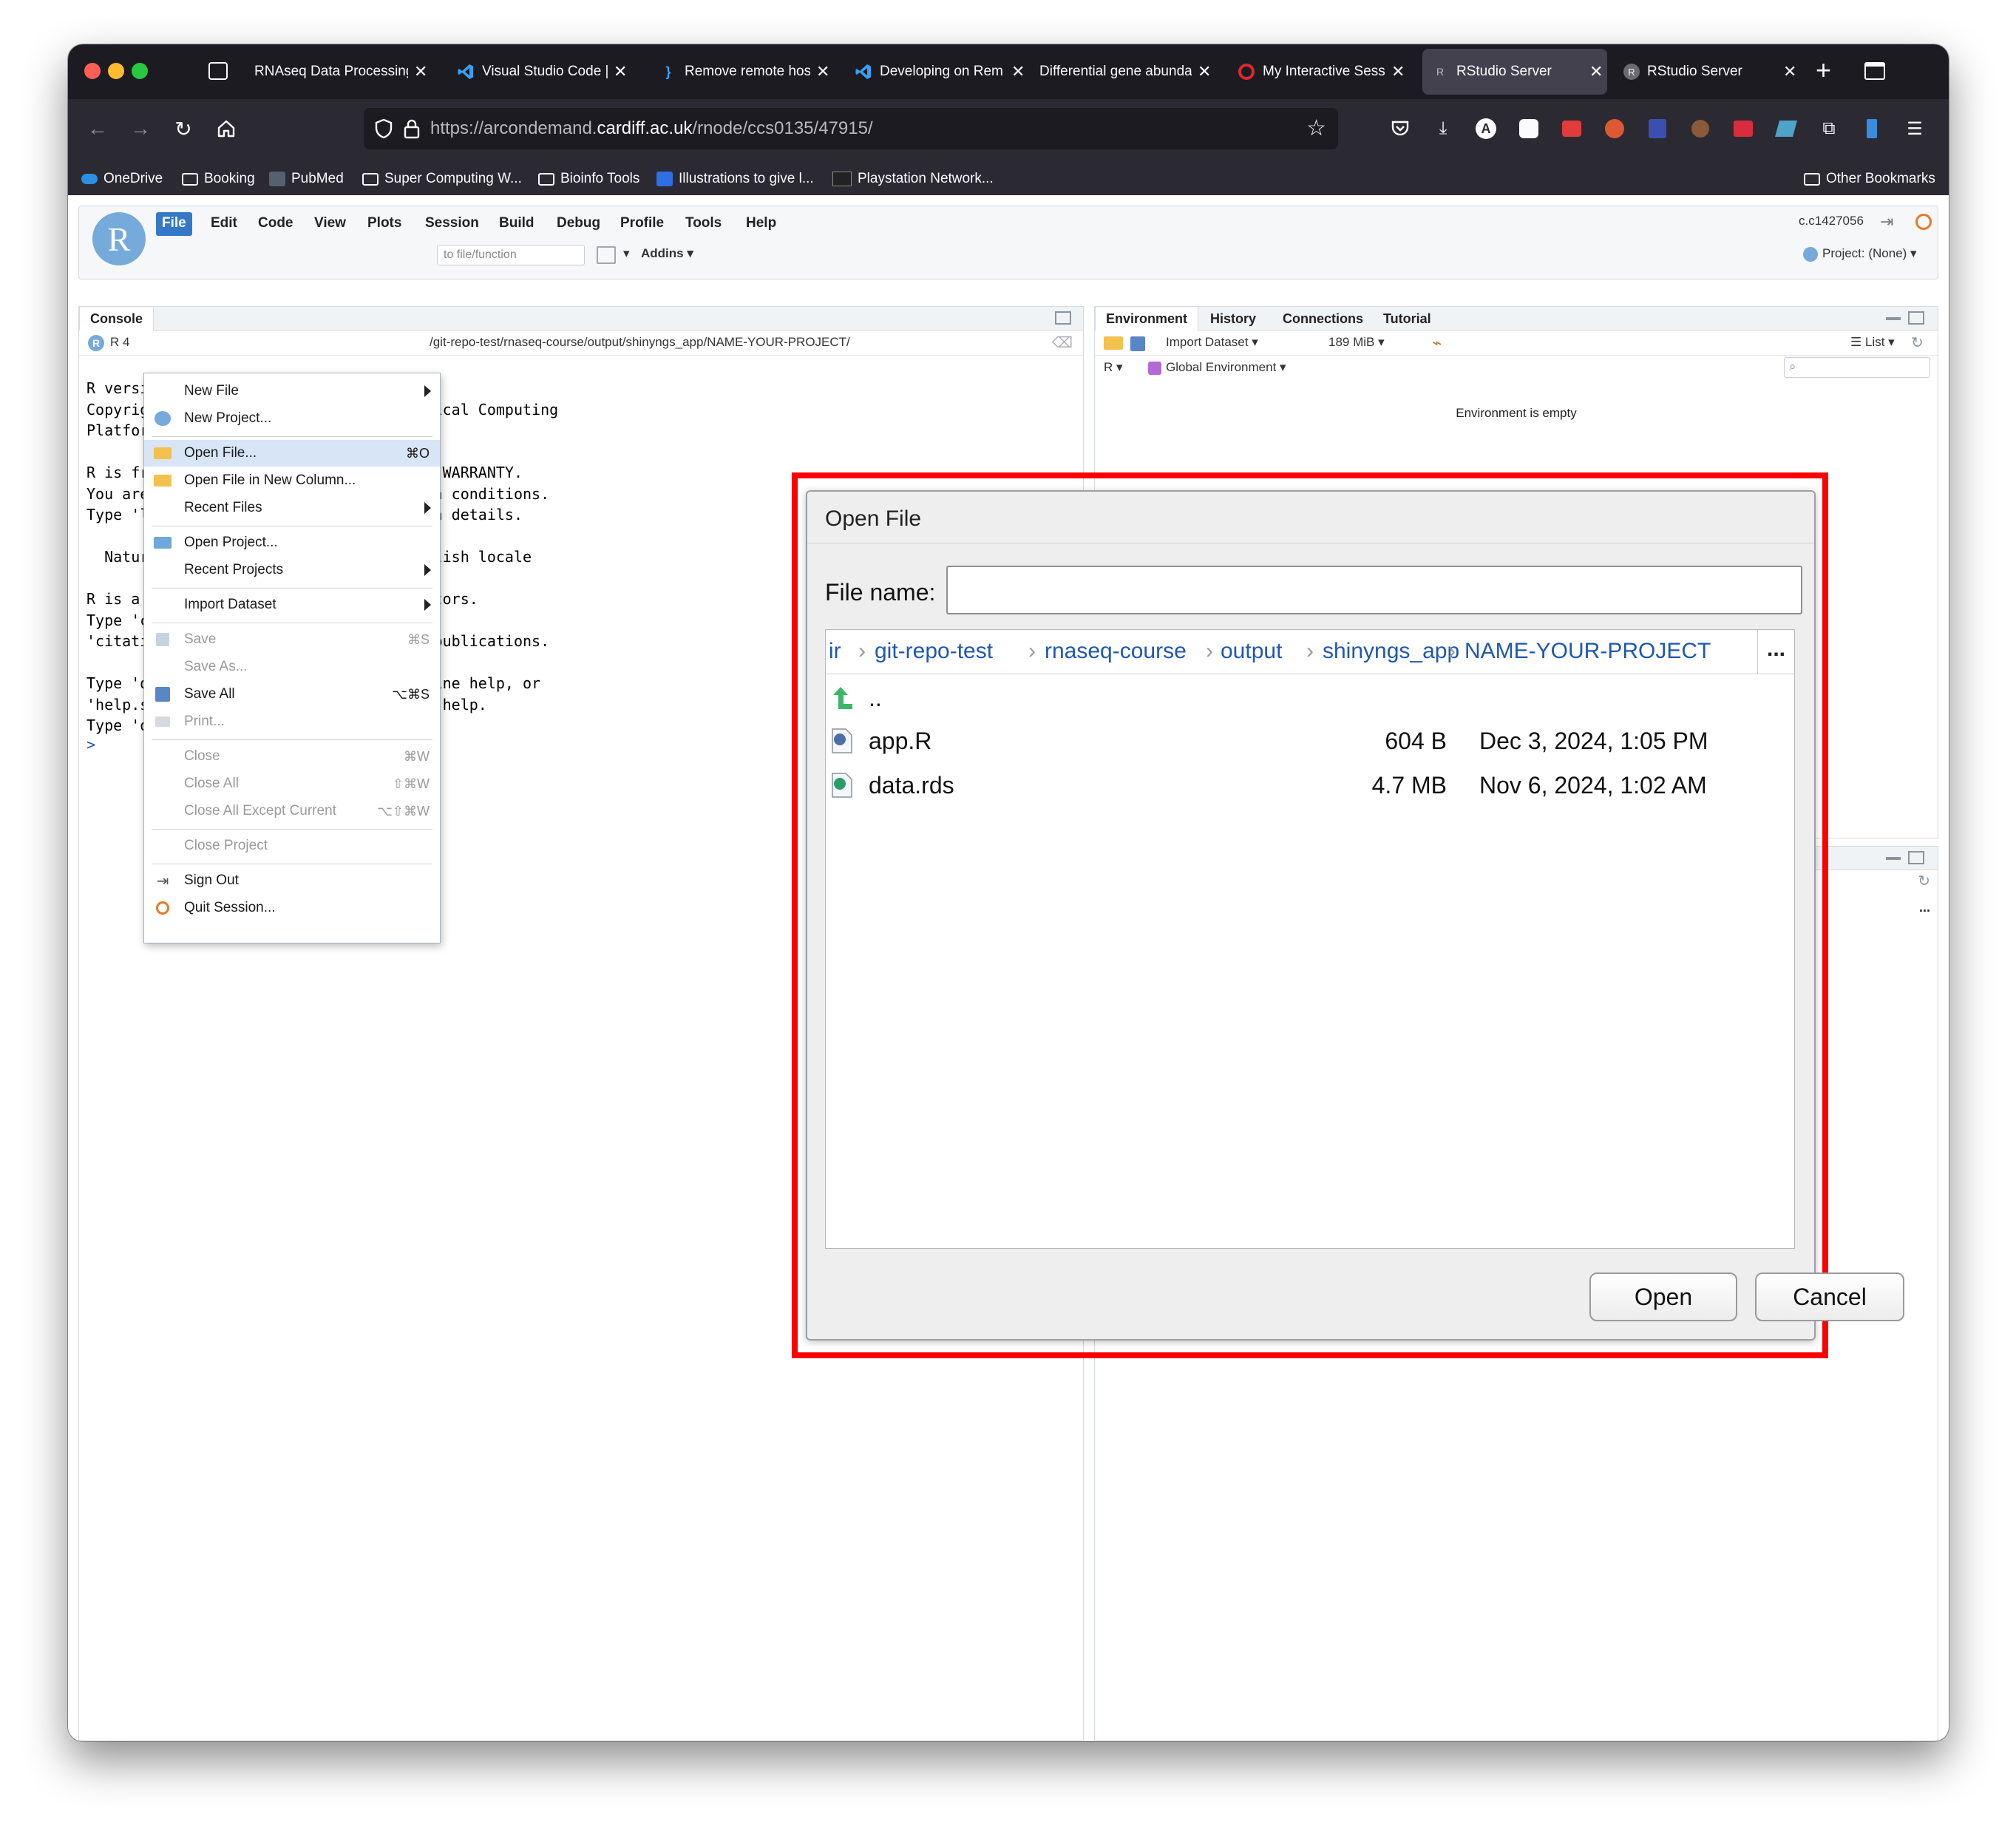  Describe the element at coordinates (1923, 222) in the screenshot. I see `power-icon` at that location.